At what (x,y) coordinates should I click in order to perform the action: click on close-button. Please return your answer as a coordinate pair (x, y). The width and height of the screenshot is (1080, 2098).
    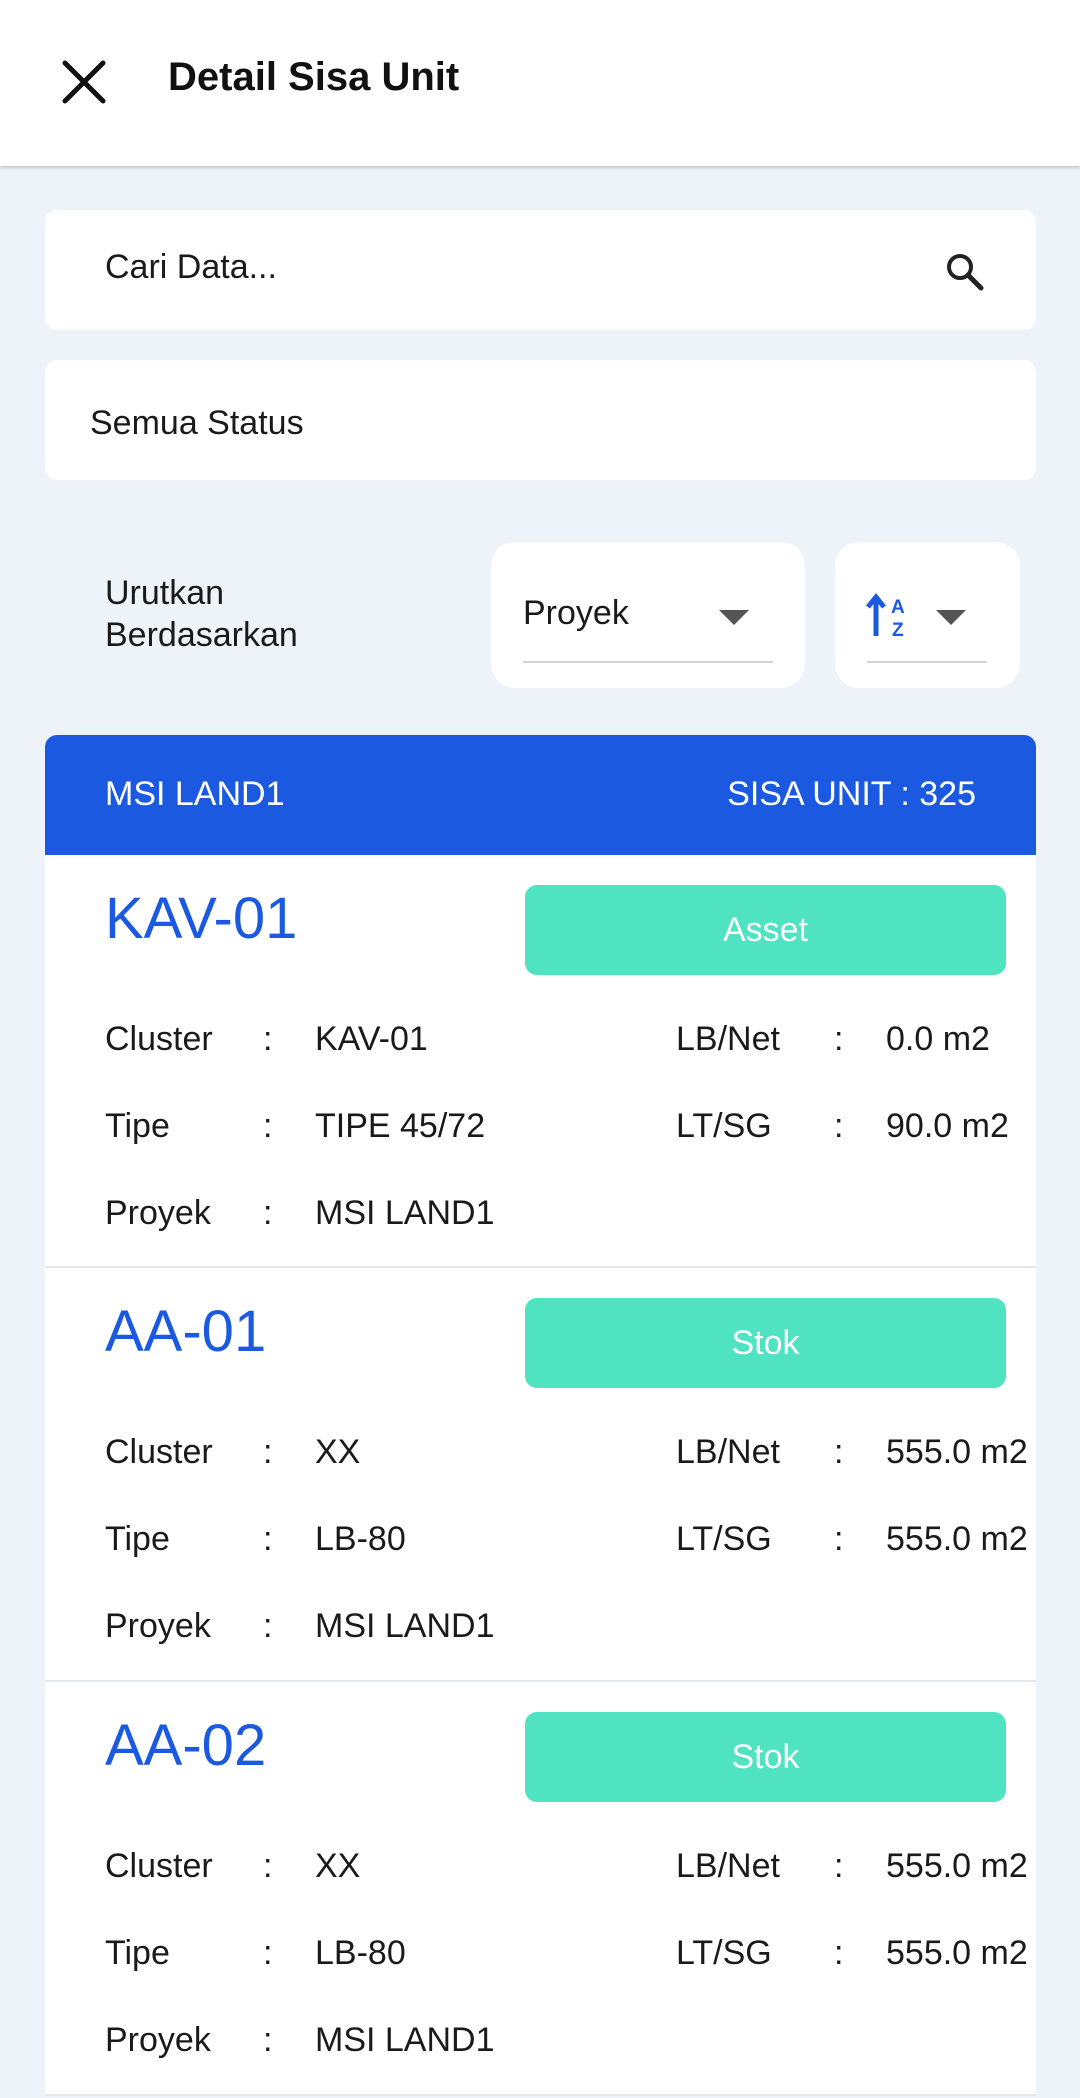
    Looking at the image, I should click on (84, 82).